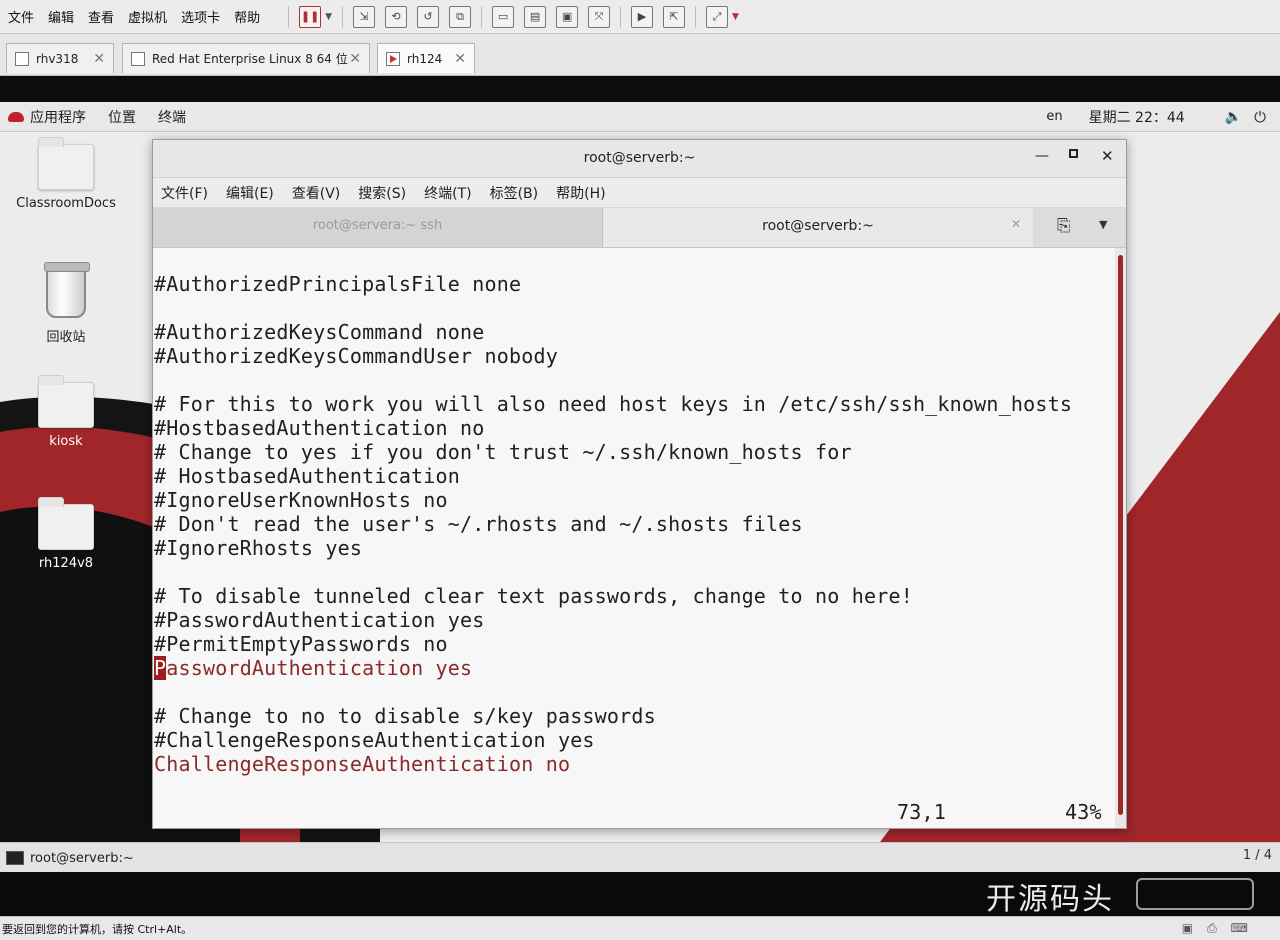 This screenshot has height=940, width=1280. I want to click on watermark-text: 开源码头, so click(1050, 899).